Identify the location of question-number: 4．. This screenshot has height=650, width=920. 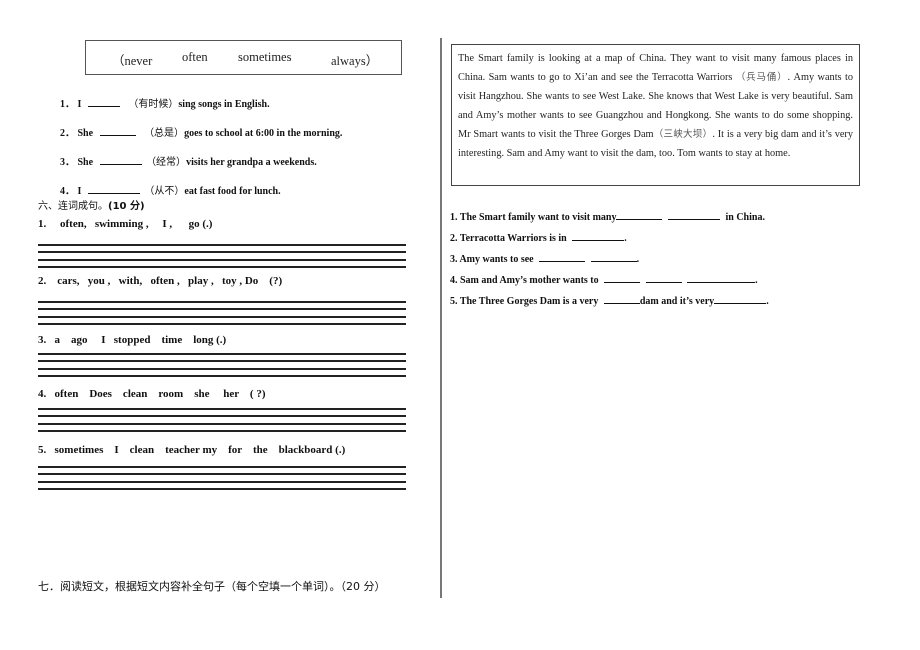
(67, 191).